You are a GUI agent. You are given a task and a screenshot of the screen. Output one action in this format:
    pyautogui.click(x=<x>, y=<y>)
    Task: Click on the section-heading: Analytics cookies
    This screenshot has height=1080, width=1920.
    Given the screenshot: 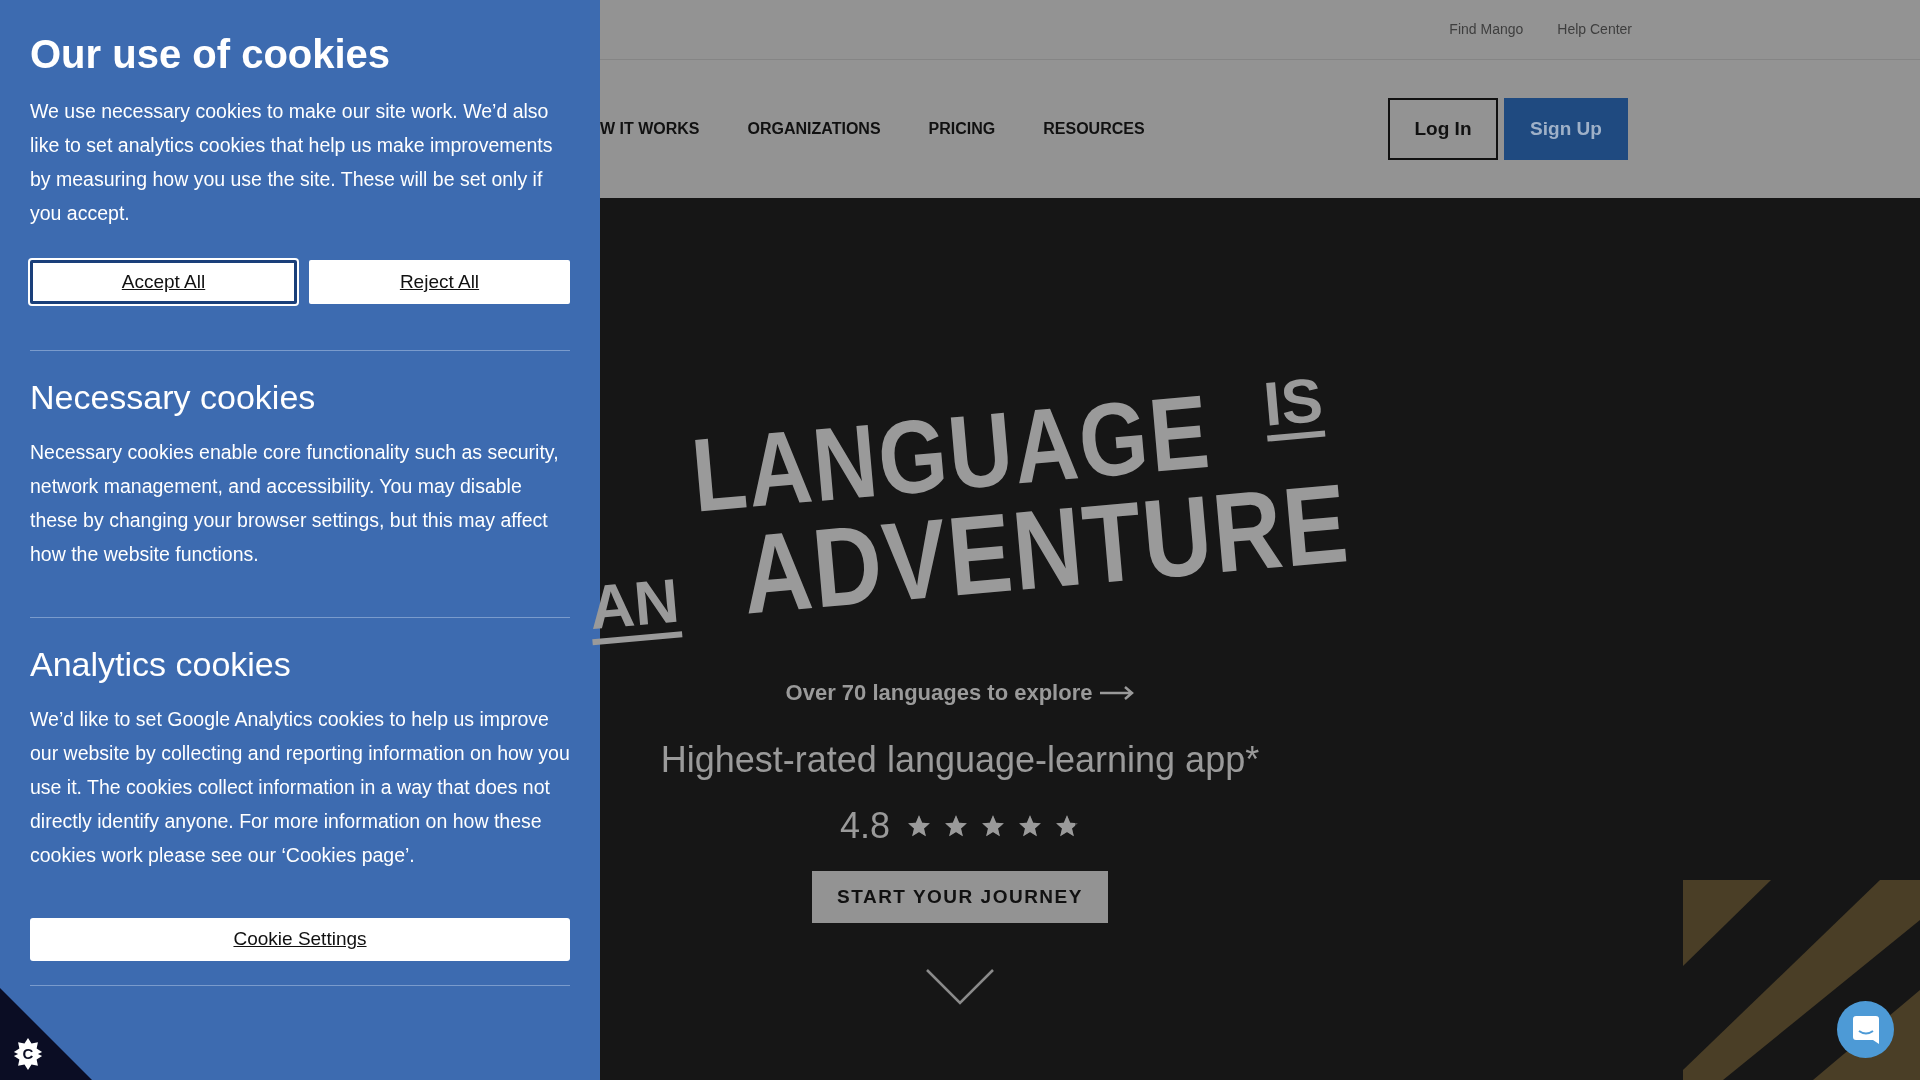 What is the action you would take?
    pyautogui.click(x=161, y=664)
    